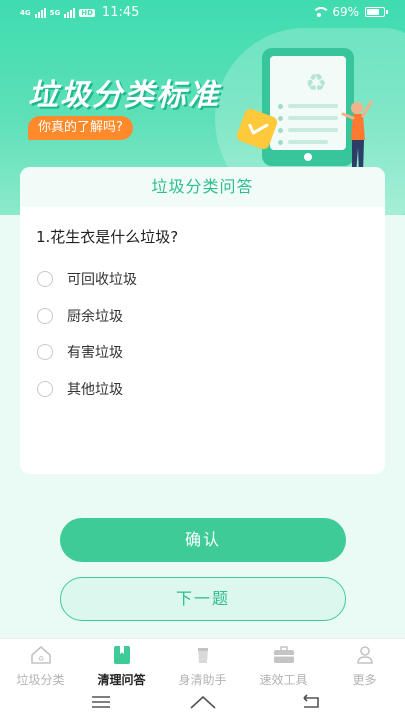 The width and height of the screenshot is (405, 720). Describe the element at coordinates (357, 137) in the screenshot. I see `person-illustration` at that location.